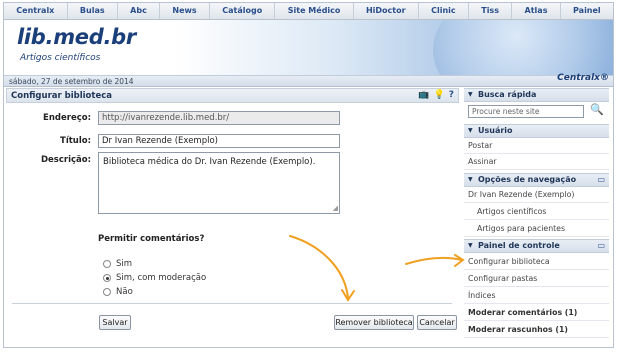  Describe the element at coordinates (536, 195) in the screenshot. I see `sidebar-item-dr-ivan: Dr Ivan Rezende (Exemplo)` at that location.